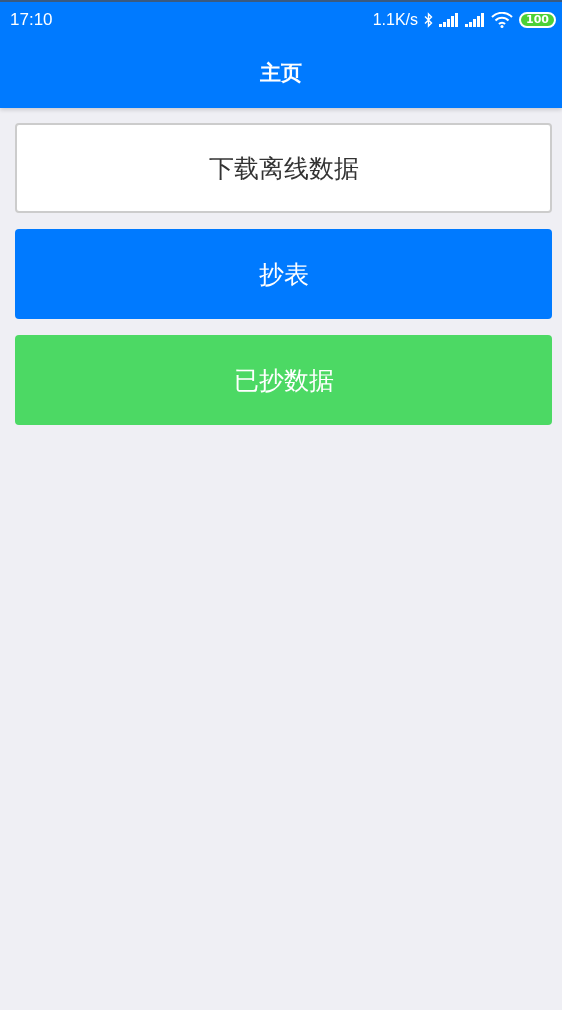  Describe the element at coordinates (537, 20) in the screenshot. I see `battery-indicator: 100` at that location.